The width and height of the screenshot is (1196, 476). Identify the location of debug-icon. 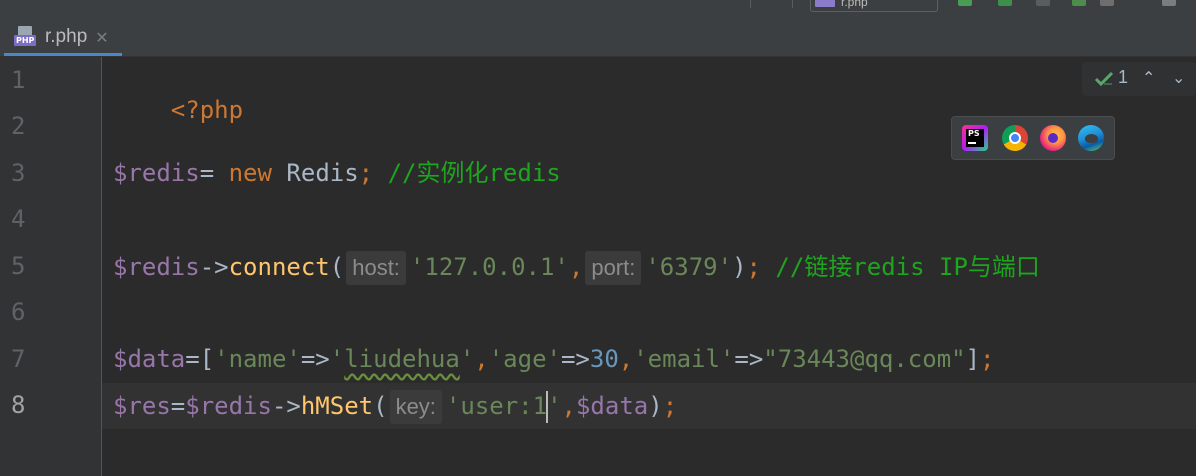
(1005, 3).